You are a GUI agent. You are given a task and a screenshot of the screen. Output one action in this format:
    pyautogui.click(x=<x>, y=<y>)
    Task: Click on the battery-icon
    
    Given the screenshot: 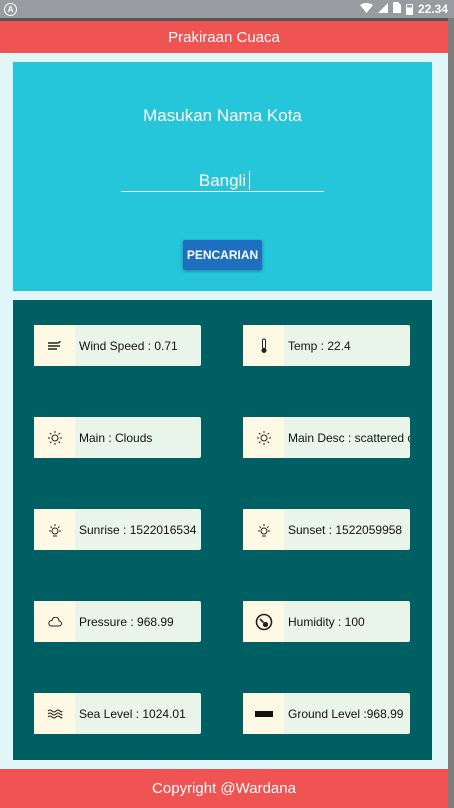 What is the action you would take?
    pyautogui.click(x=409, y=9)
    